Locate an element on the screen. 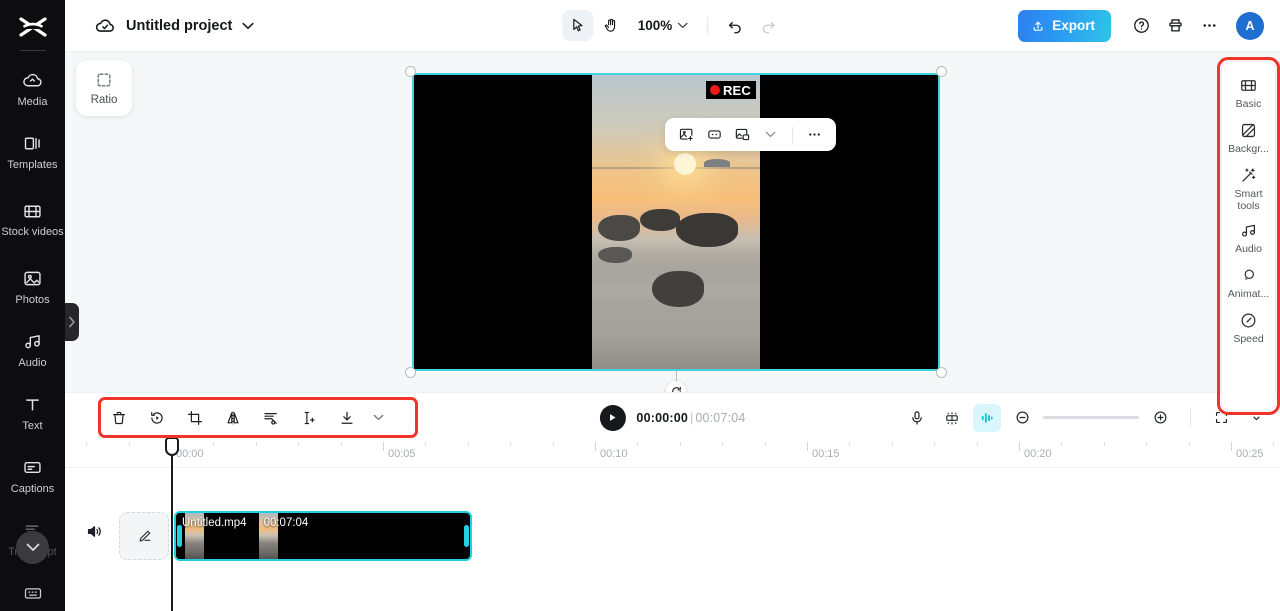  rec-badge: REC is located at coordinates (730, 90).